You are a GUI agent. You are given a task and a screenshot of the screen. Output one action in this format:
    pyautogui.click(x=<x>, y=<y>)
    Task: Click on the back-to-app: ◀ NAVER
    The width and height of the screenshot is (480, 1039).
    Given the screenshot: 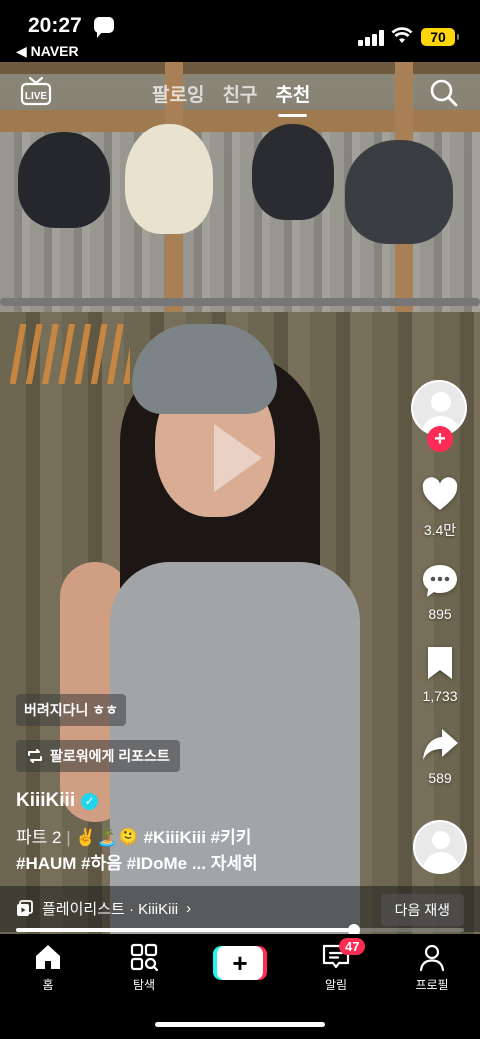 What is the action you would take?
    pyautogui.click(x=47, y=51)
    